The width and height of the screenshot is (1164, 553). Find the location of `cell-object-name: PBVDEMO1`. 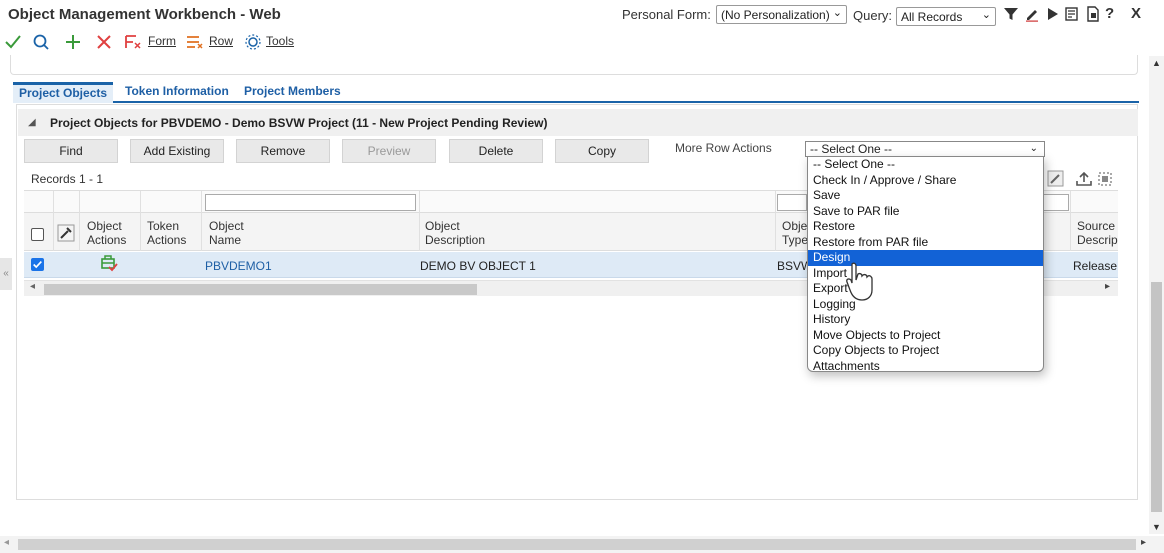

cell-object-name: PBVDEMO1 is located at coordinates (238, 266).